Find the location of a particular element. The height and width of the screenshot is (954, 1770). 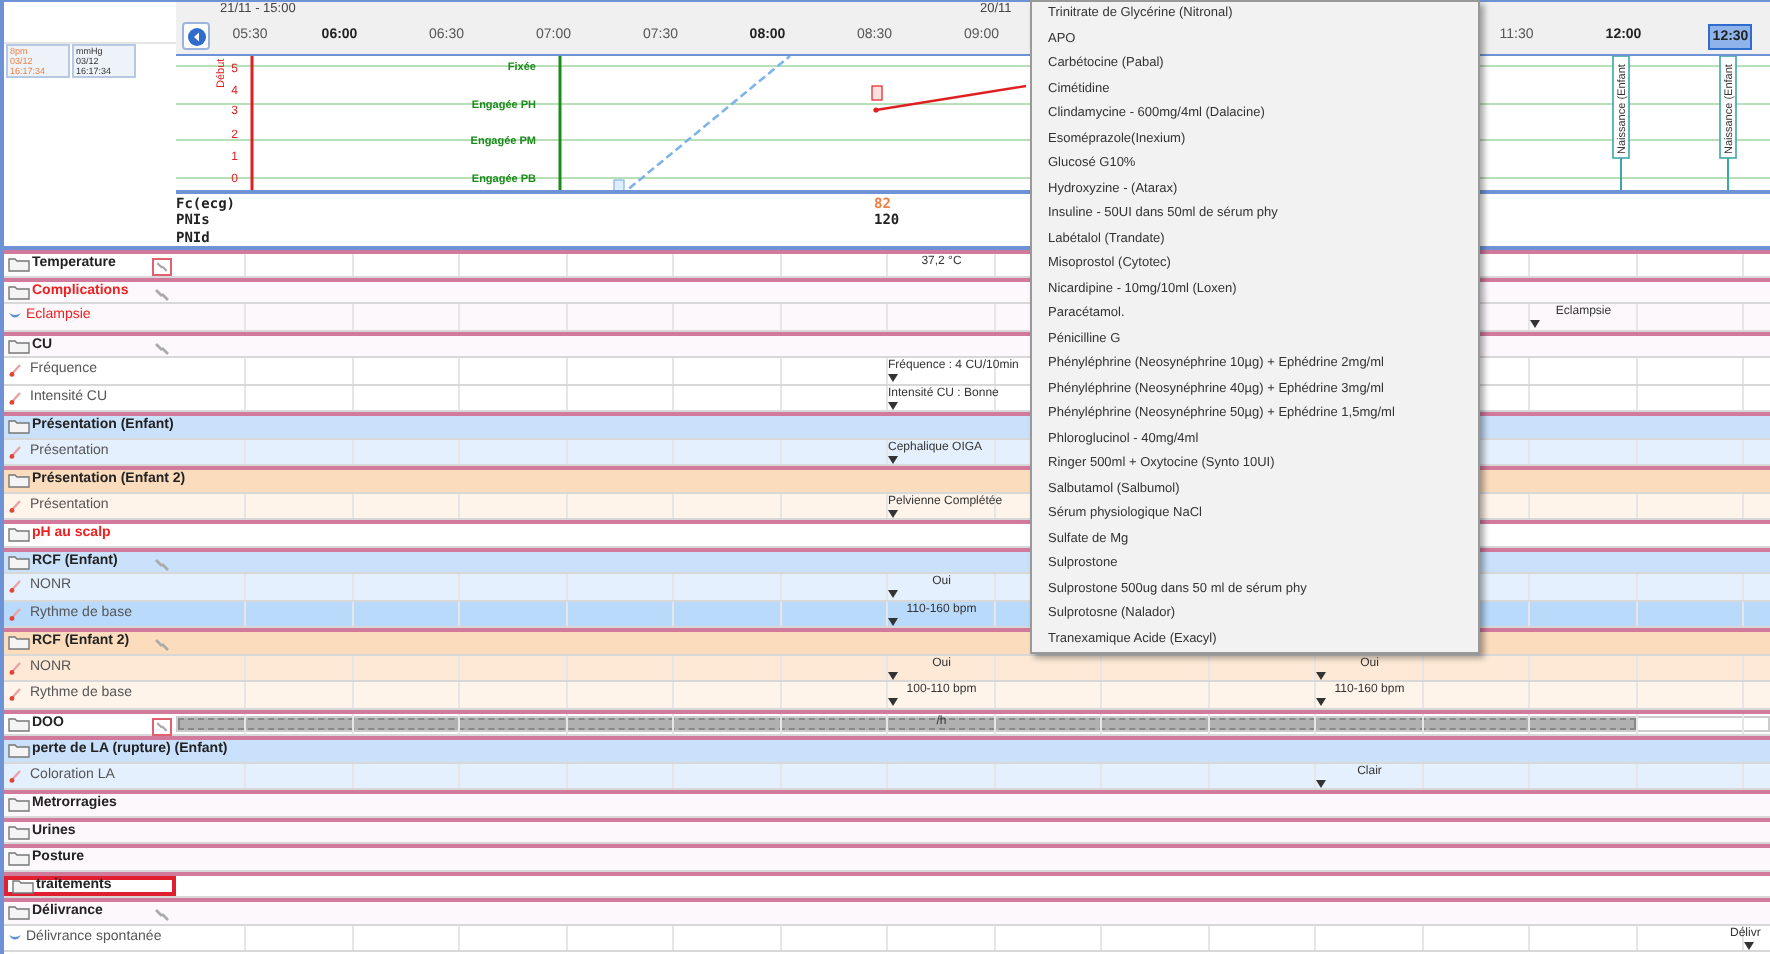

start-line is located at coordinates (252, 122).